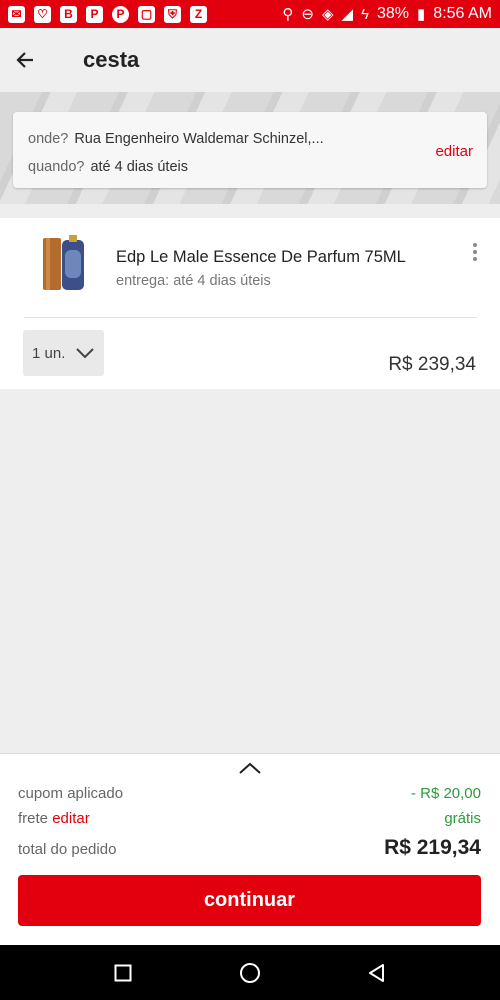  What do you see at coordinates (33, 818) in the screenshot?
I see `shipping-label: frete` at bounding box center [33, 818].